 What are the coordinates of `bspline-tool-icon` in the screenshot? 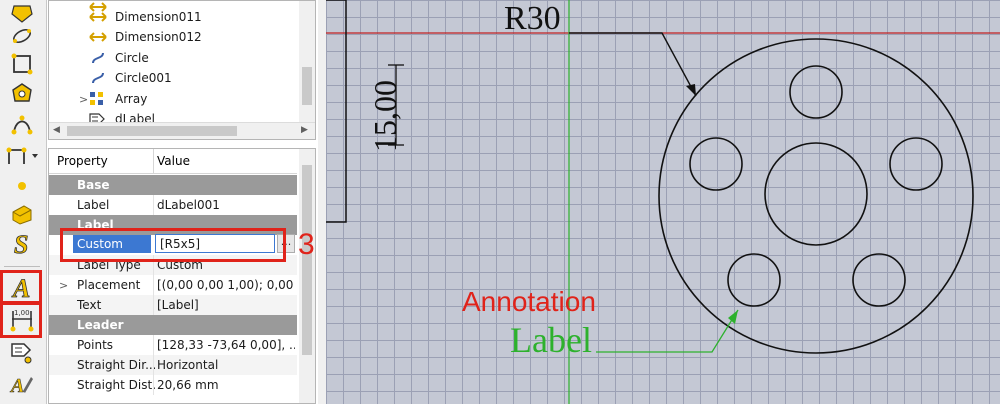 It's located at (22, 124).